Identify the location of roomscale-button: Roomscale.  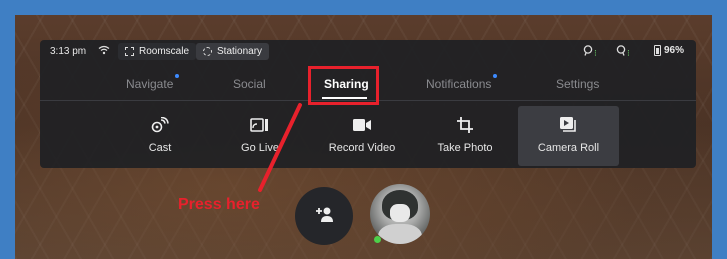
(157, 51).